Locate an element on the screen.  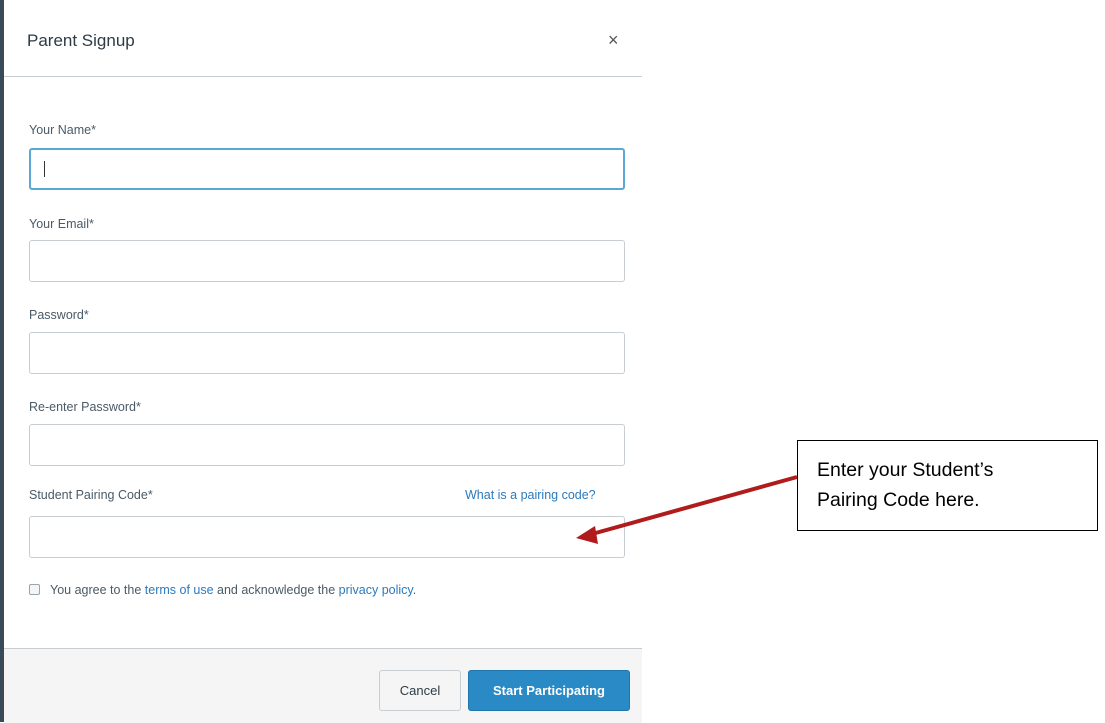
arrow-head is located at coordinates (587, 535).